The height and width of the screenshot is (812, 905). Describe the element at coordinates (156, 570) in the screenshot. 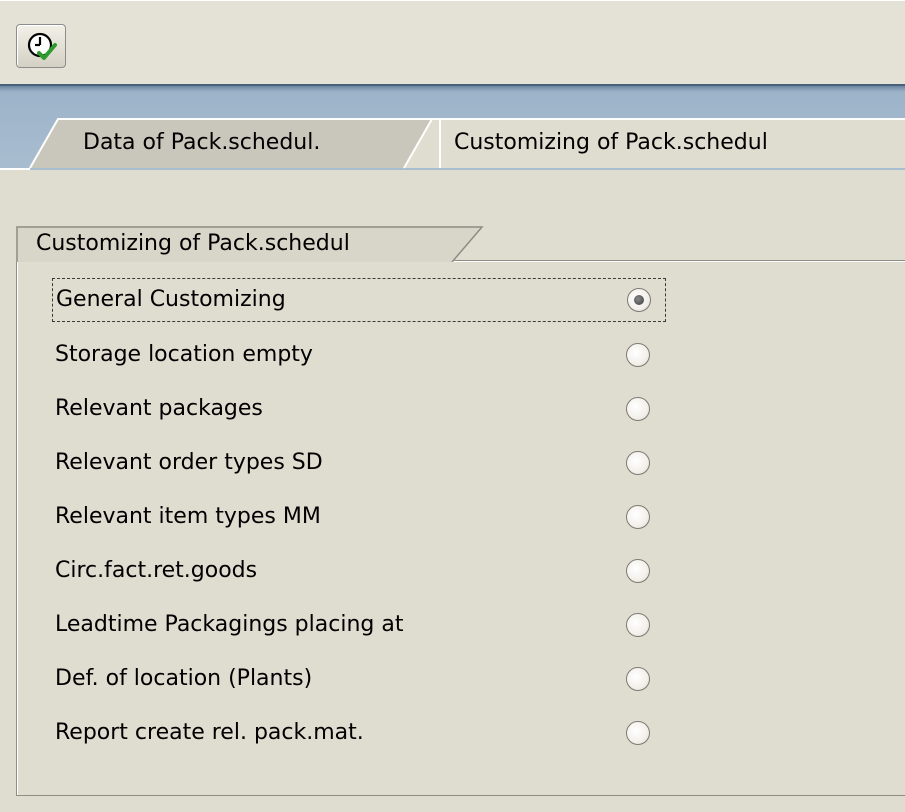

I see `radio-label: Circ.fact.ret.goods` at that location.